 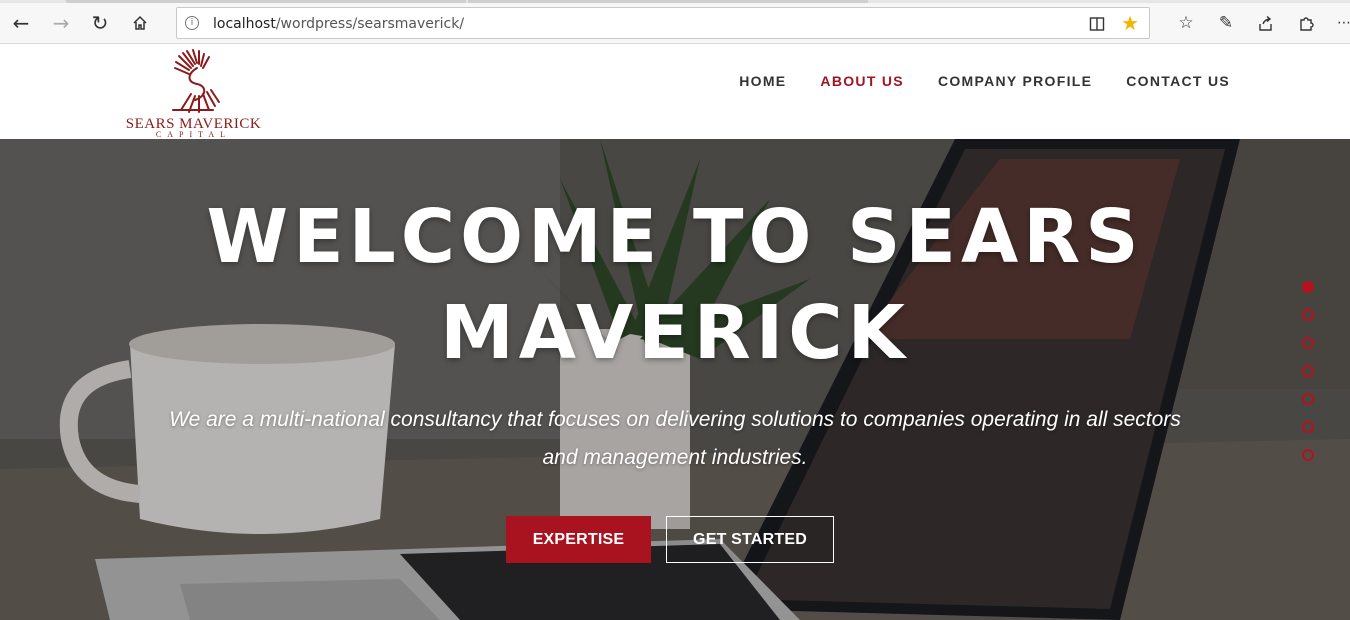 I want to click on logo-emblem-icon, so click(x=196, y=81).